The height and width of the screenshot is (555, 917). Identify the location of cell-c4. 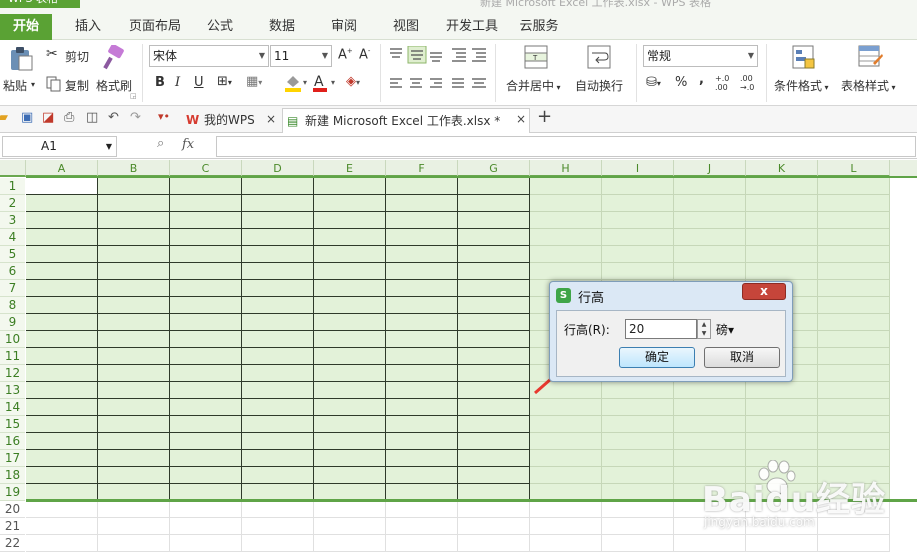
(206, 237).